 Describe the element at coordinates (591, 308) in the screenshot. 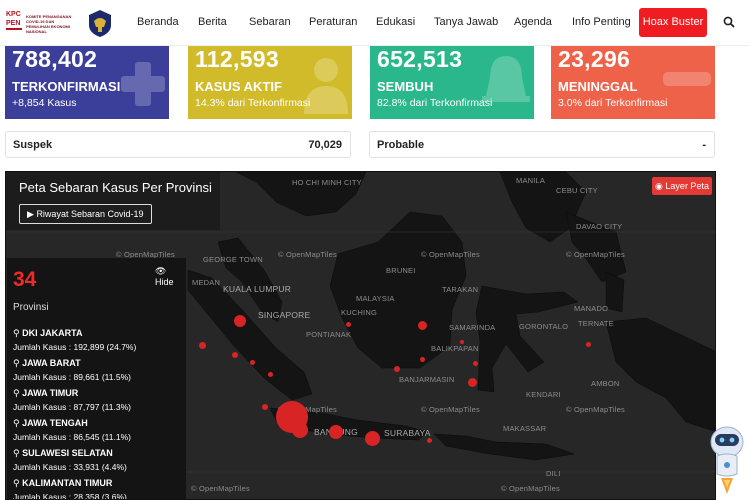

I see `map-label-manado: MANADO` at that location.